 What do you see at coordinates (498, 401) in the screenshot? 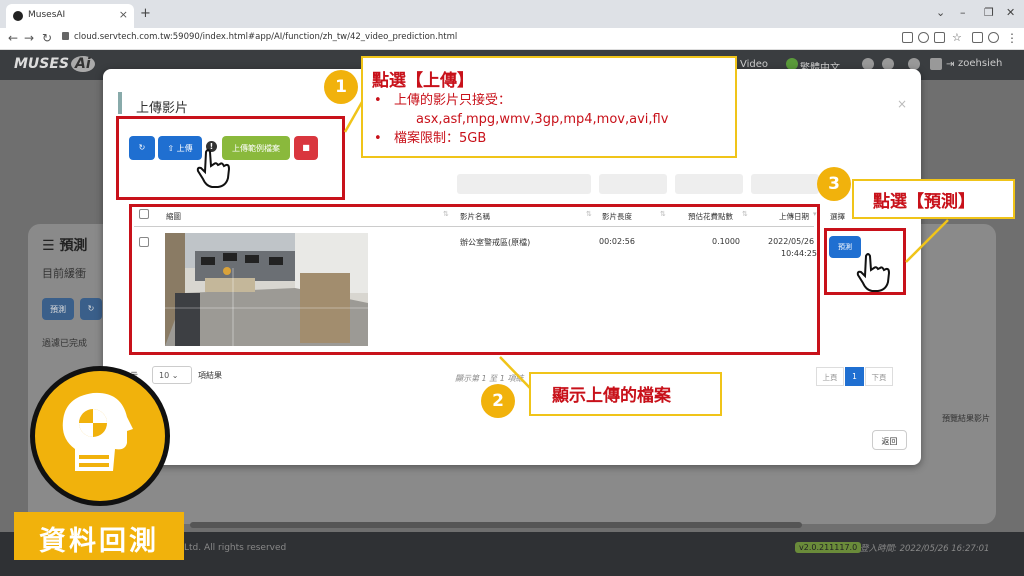
I see `step2-number: 2` at bounding box center [498, 401].